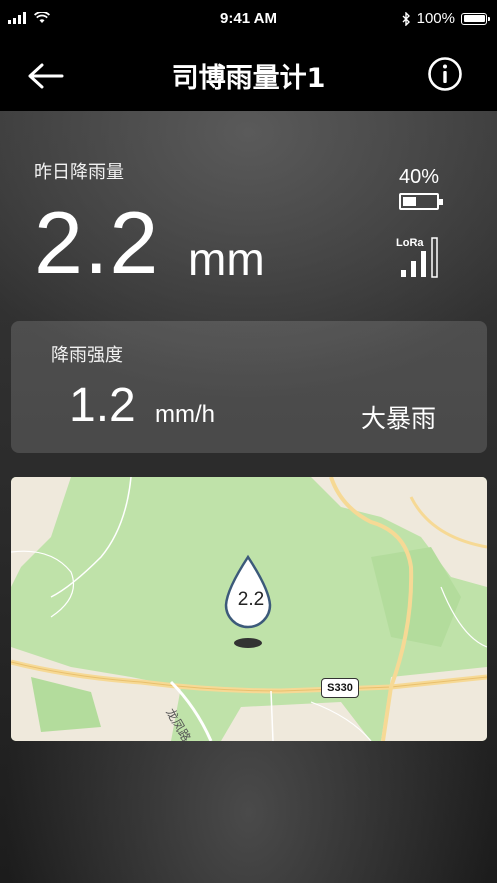 The height and width of the screenshot is (883, 497). Describe the element at coordinates (445, 74) in the screenshot. I see `info-icon` at that location.